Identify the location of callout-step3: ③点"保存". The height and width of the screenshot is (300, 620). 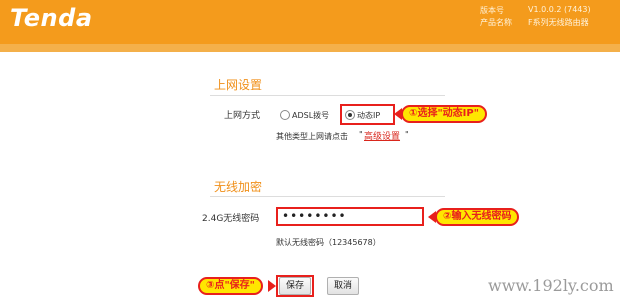
(230, 286).